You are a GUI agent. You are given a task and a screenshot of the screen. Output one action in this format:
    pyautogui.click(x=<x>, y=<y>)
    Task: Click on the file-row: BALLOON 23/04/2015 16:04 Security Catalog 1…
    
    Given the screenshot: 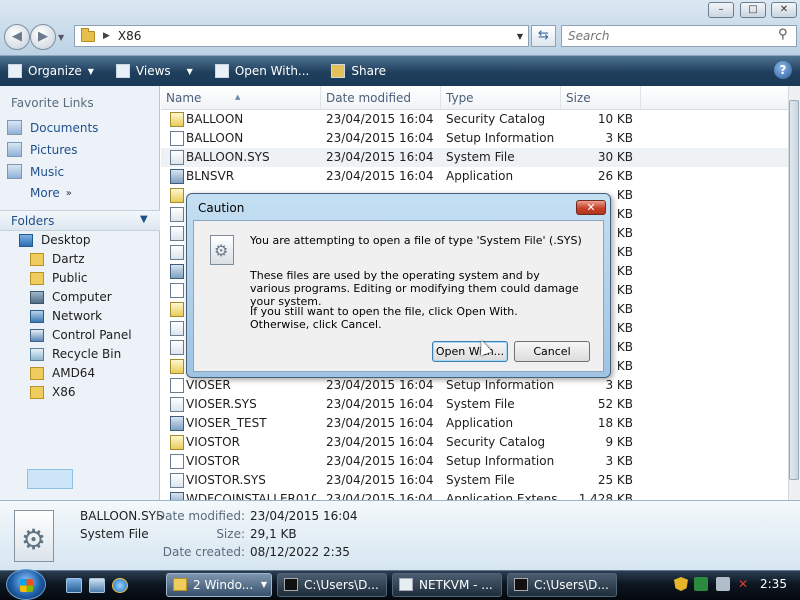 What is the action you would take?
    pyautogui.click(x=474, y=119)
    